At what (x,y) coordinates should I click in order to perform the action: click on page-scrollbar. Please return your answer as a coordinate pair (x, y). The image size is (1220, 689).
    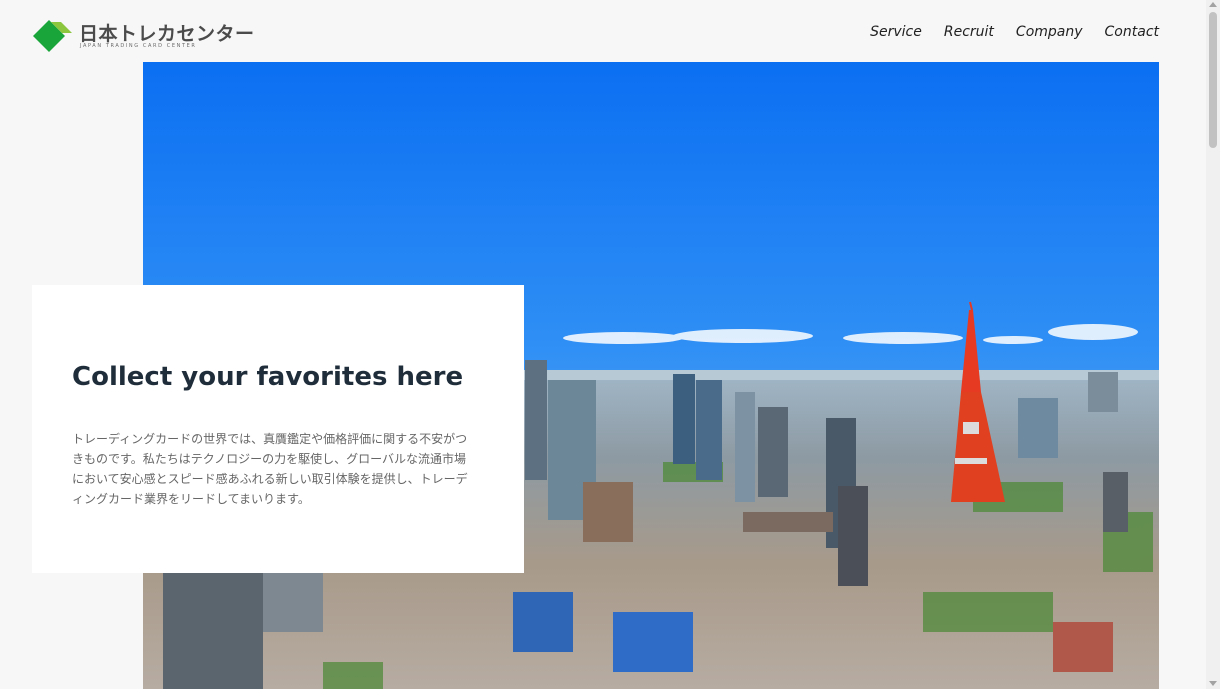
    Looking at the image, I should click on (1213, 344).